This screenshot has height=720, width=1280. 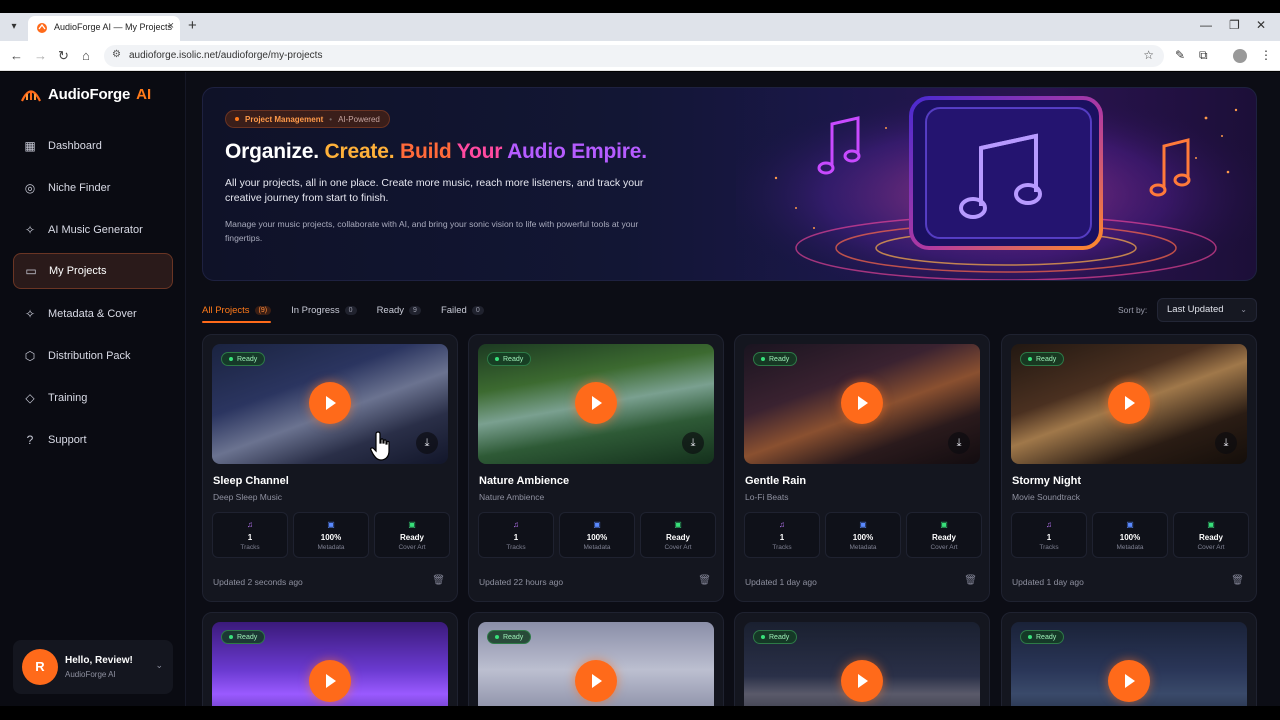 What do you see at coordinates (171, 26) in the screenshot?
I see `tab-close-icon: ×` at bounding box center [171, 26].